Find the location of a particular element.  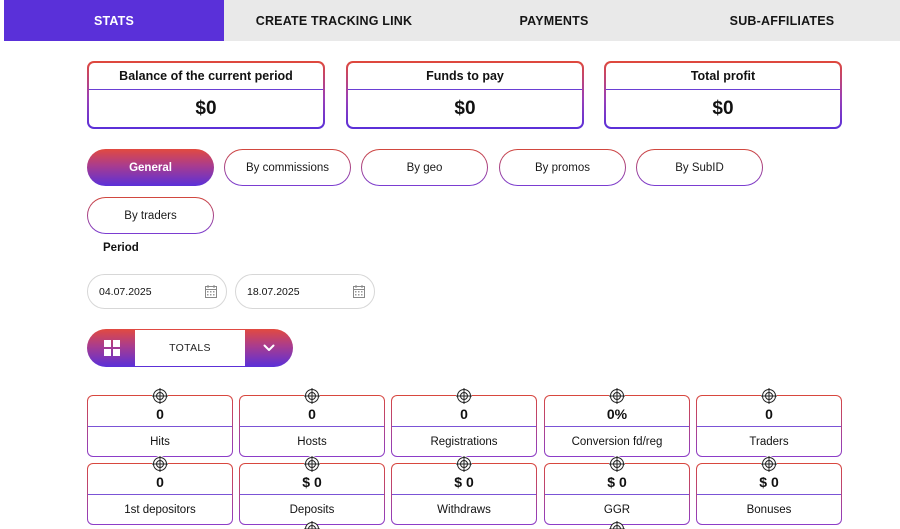

grid-view-button is located at coordinates (111, 348).